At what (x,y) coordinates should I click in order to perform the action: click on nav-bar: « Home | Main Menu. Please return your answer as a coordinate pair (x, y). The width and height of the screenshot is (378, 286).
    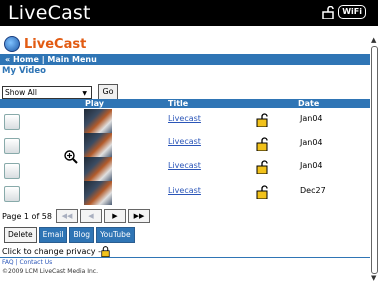
    Looking at the image, I should click on (185, 59).